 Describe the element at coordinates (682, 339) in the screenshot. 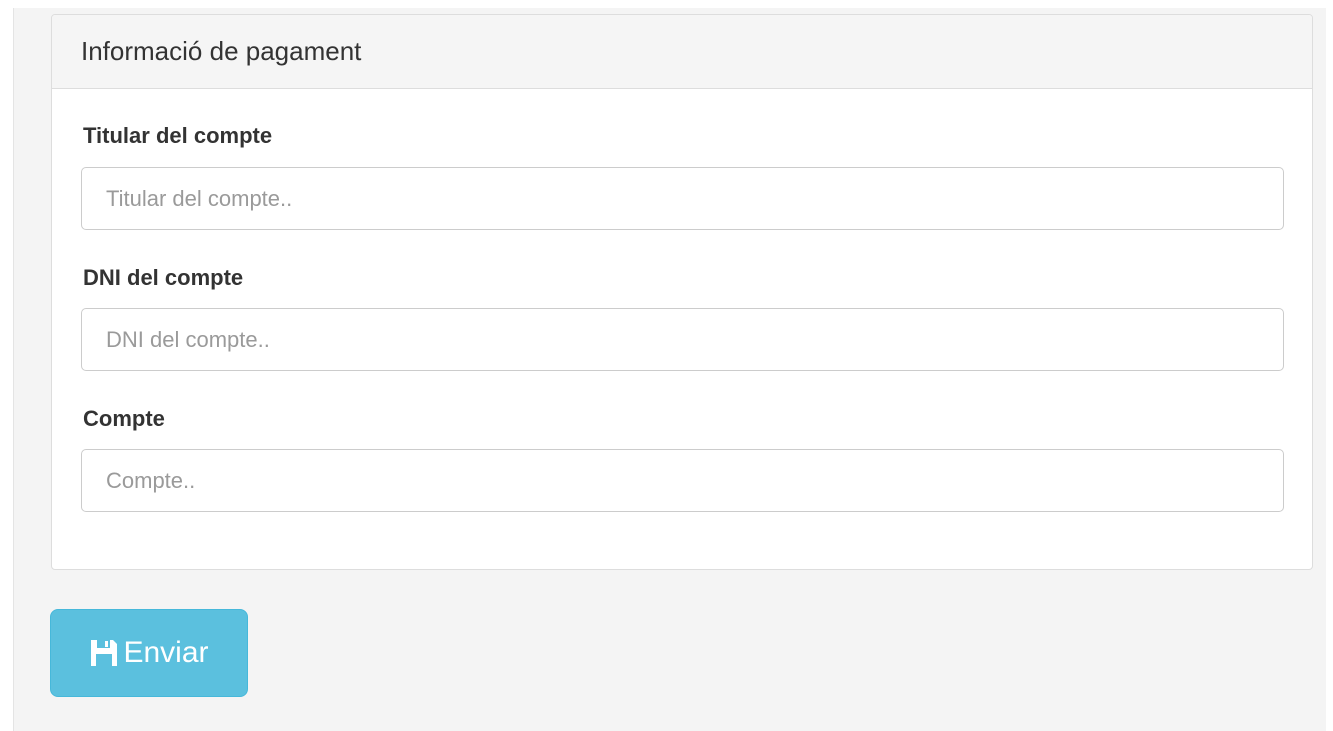

I see `account-dni-input` at that location.